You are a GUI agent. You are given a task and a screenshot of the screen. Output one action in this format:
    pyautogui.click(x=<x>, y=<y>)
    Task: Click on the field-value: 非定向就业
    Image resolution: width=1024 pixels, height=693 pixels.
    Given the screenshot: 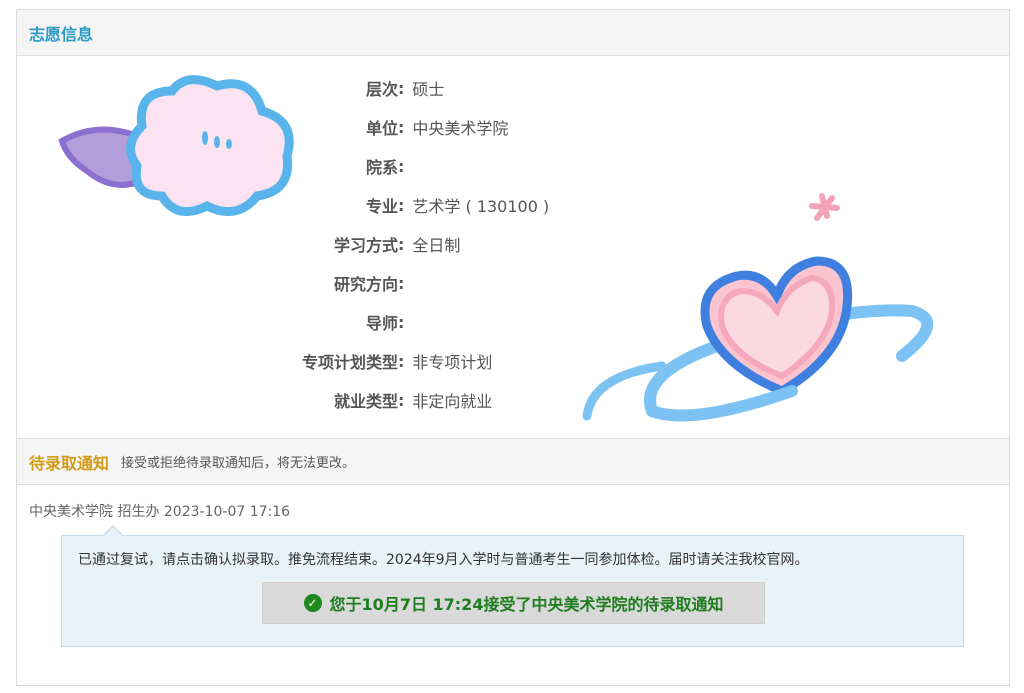 What is the action you would take?
    pyautogui.click(x=452, y=401)
    